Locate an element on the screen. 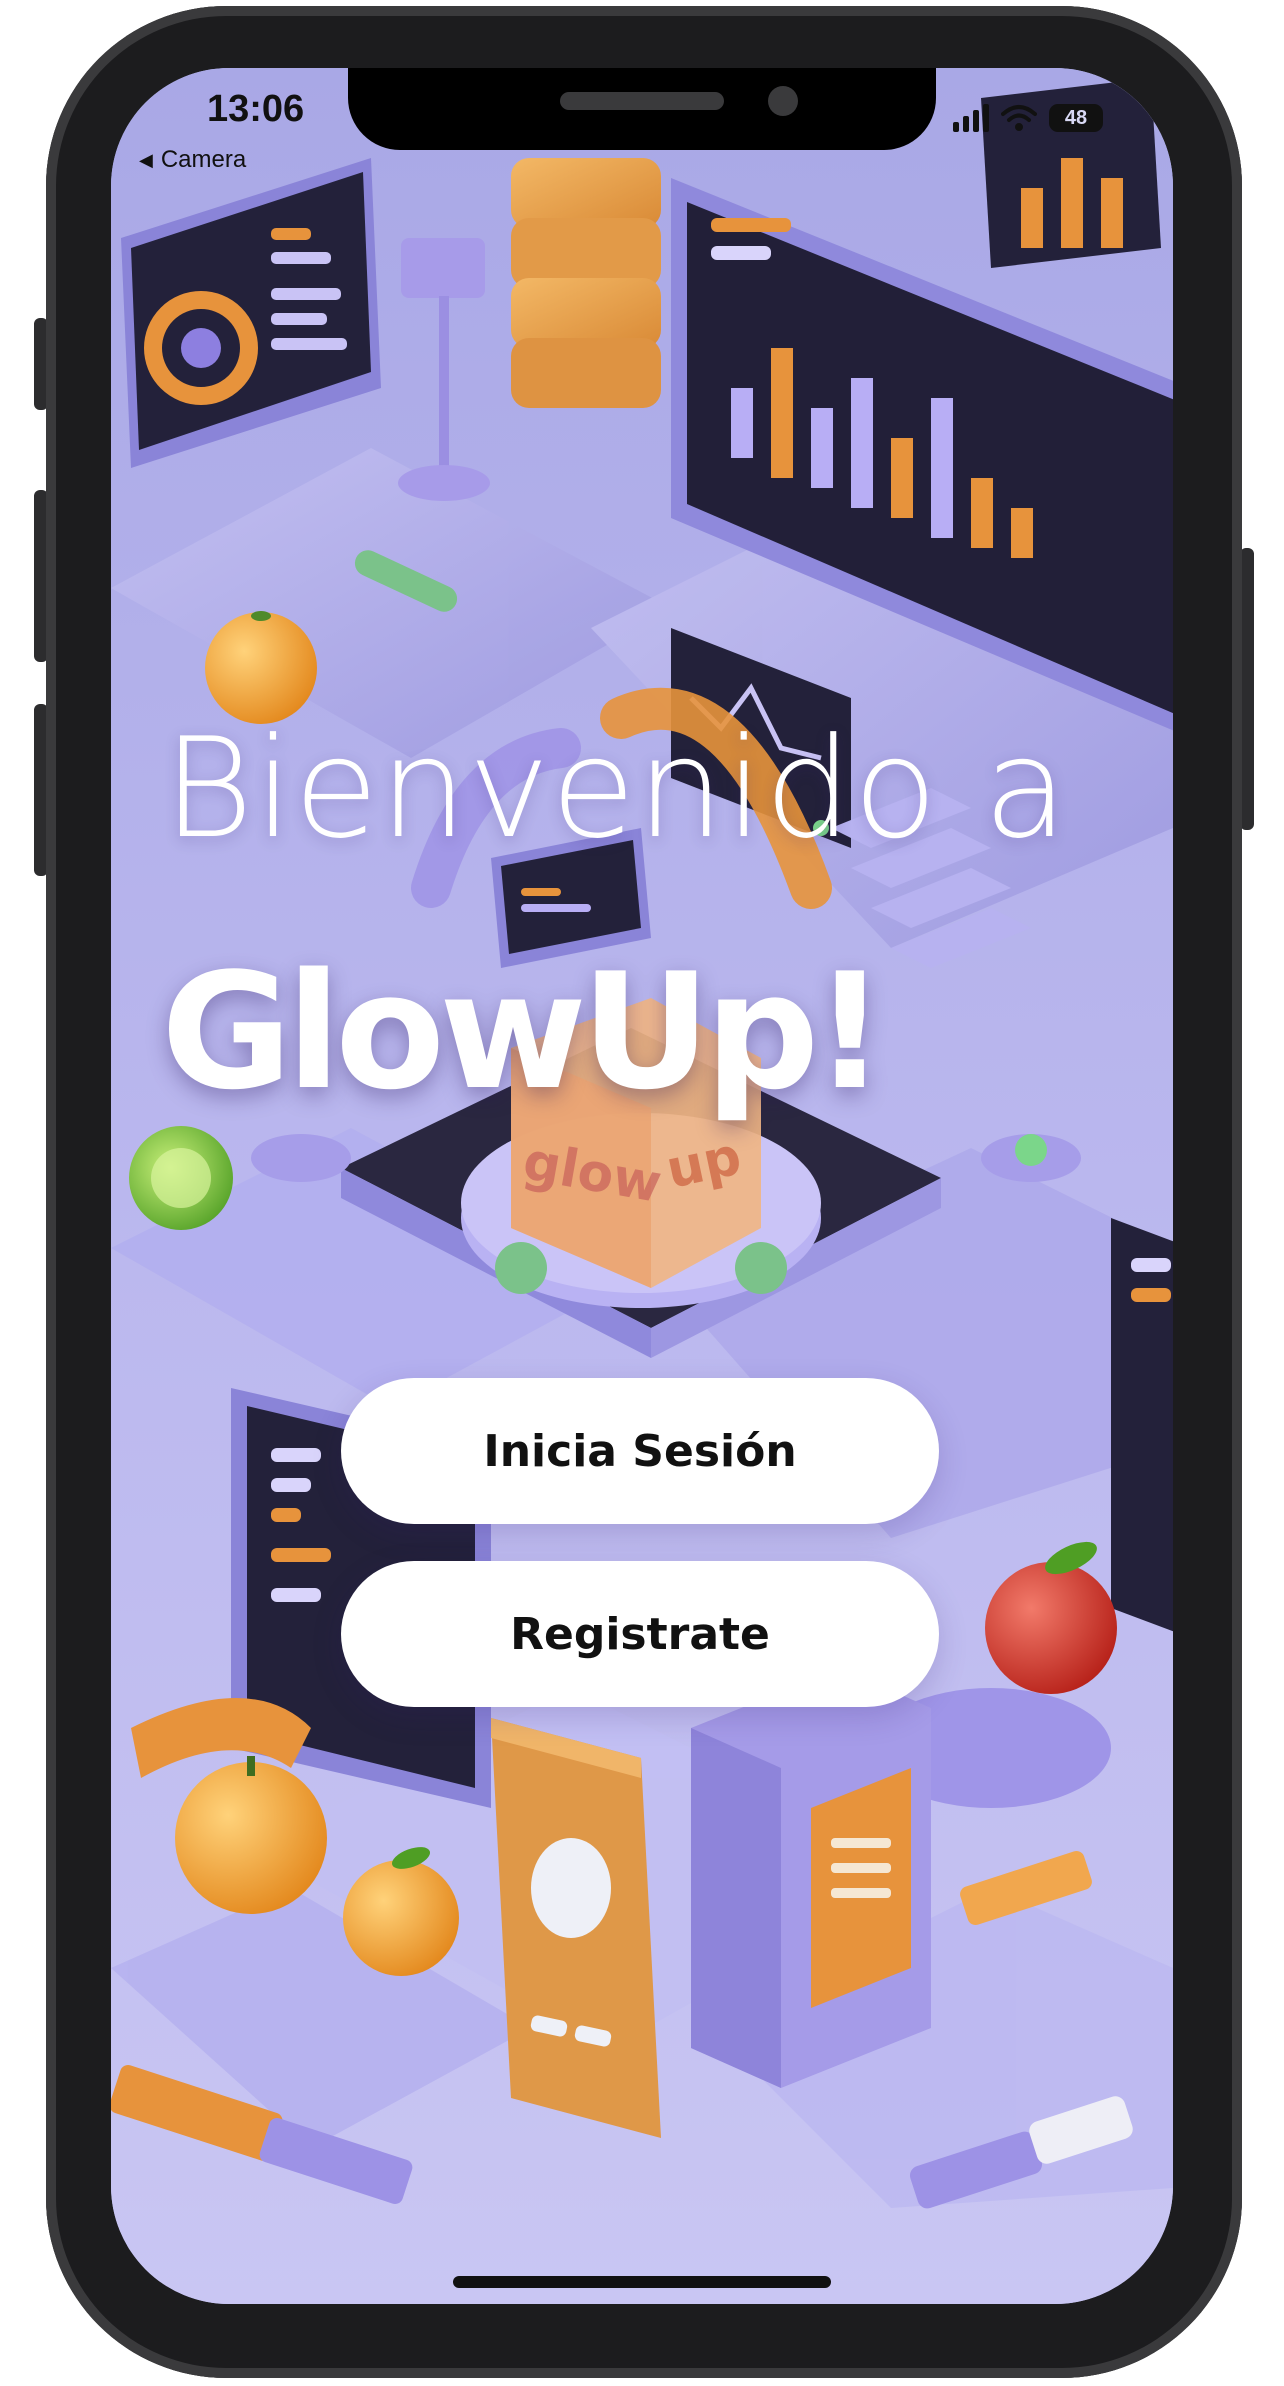 Image resolution: width=1284 pixels, height=2386 pixels. app-name-title: GlowUp! is located at coordinates (523, 1031).